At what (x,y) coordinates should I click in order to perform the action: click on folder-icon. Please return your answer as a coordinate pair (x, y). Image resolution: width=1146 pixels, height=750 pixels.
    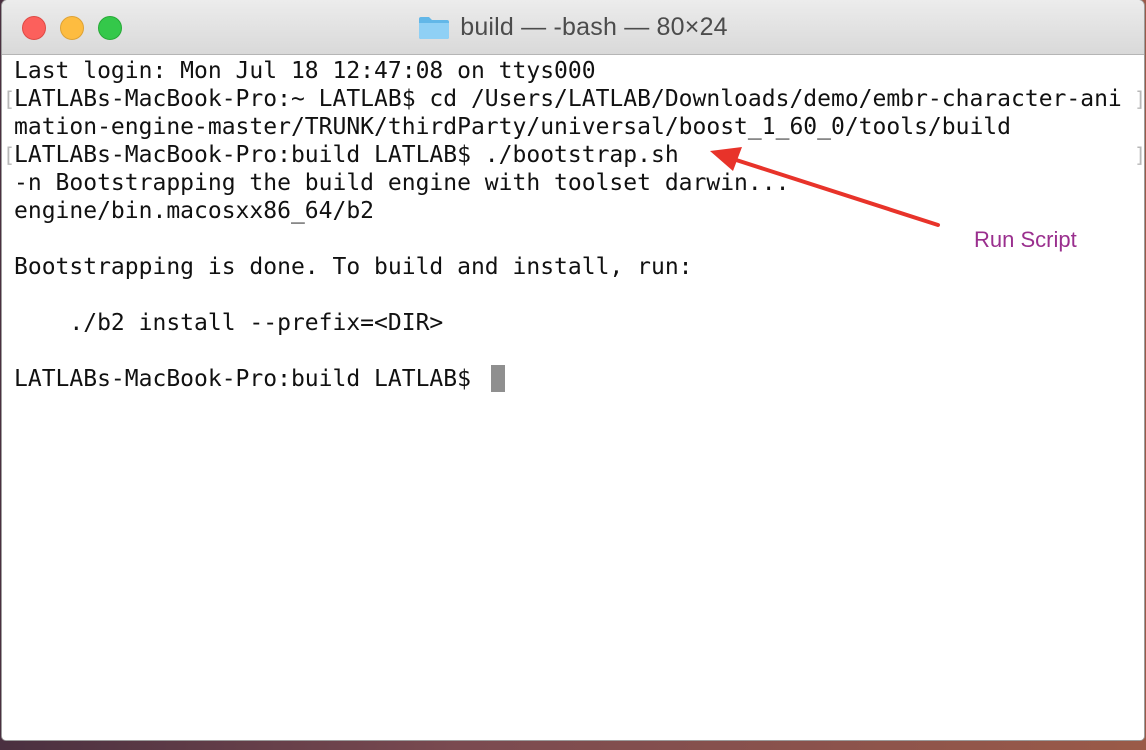
    Looking at the image, I should click on (434, 27).